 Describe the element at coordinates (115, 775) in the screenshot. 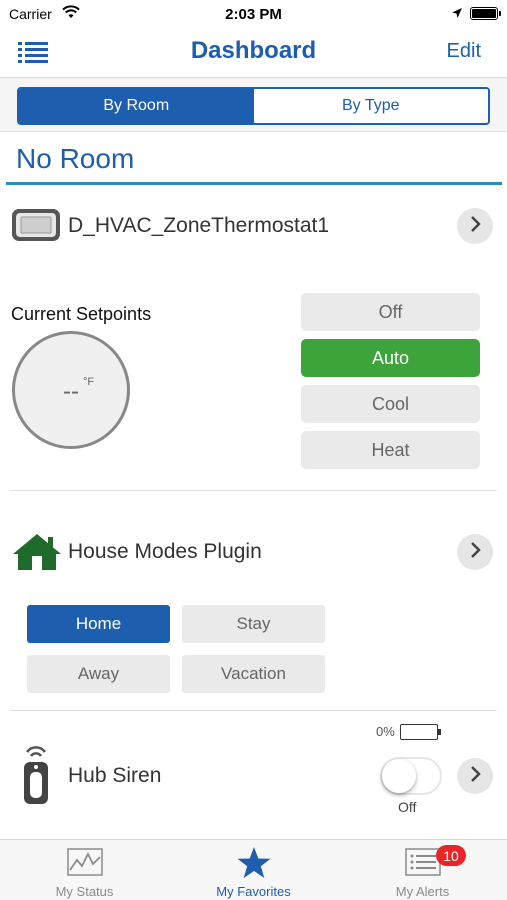

I see `hub-siren-name: Hub Siren` at that location.